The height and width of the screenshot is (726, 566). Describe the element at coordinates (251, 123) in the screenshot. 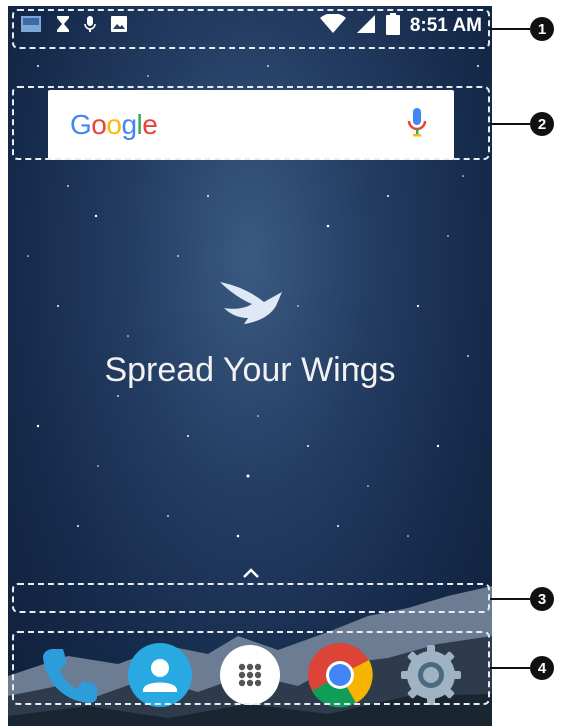

I see `search-bar-highlight` at that location.